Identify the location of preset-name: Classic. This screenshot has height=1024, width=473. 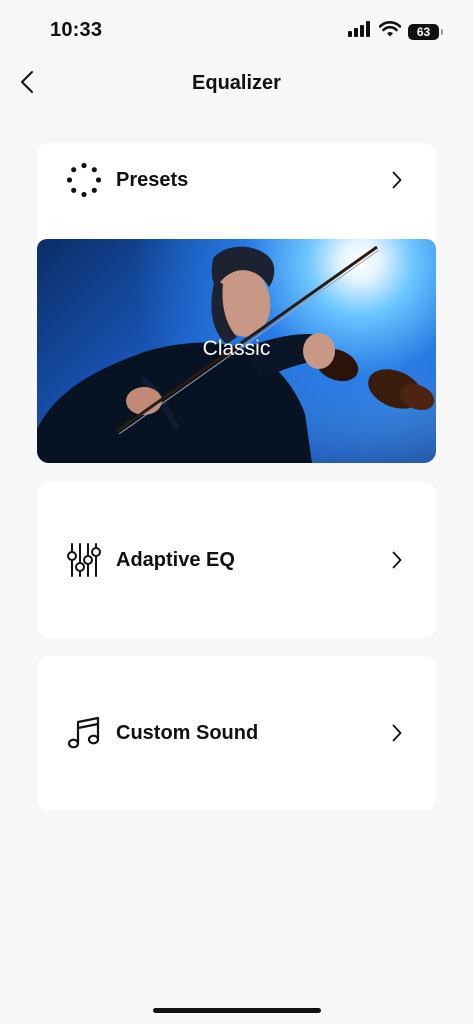
(236, 348).